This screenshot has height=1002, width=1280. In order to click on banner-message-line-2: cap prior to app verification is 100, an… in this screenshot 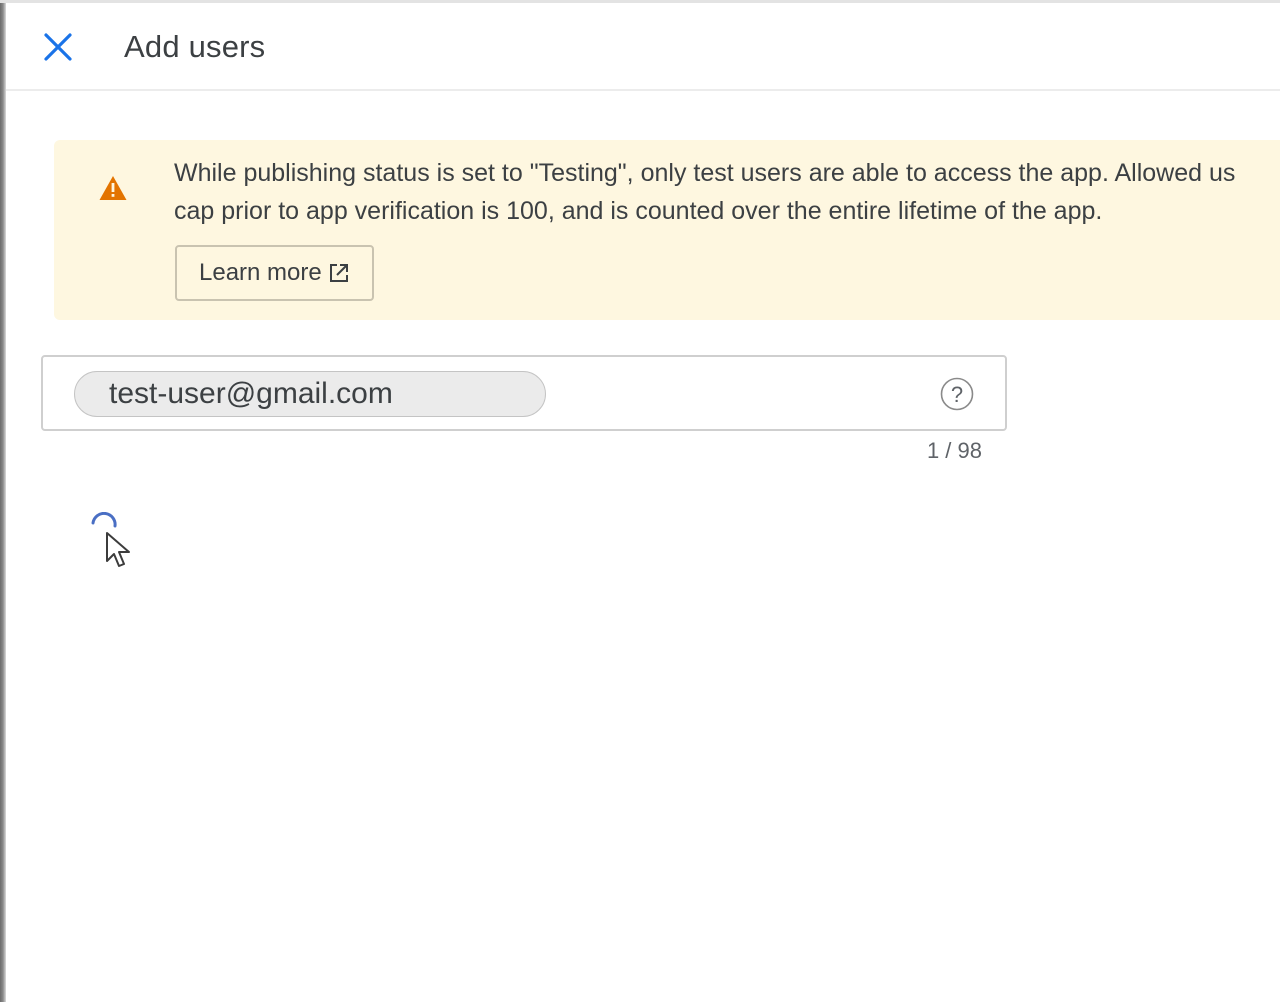, I will do `click(638, 211)`.